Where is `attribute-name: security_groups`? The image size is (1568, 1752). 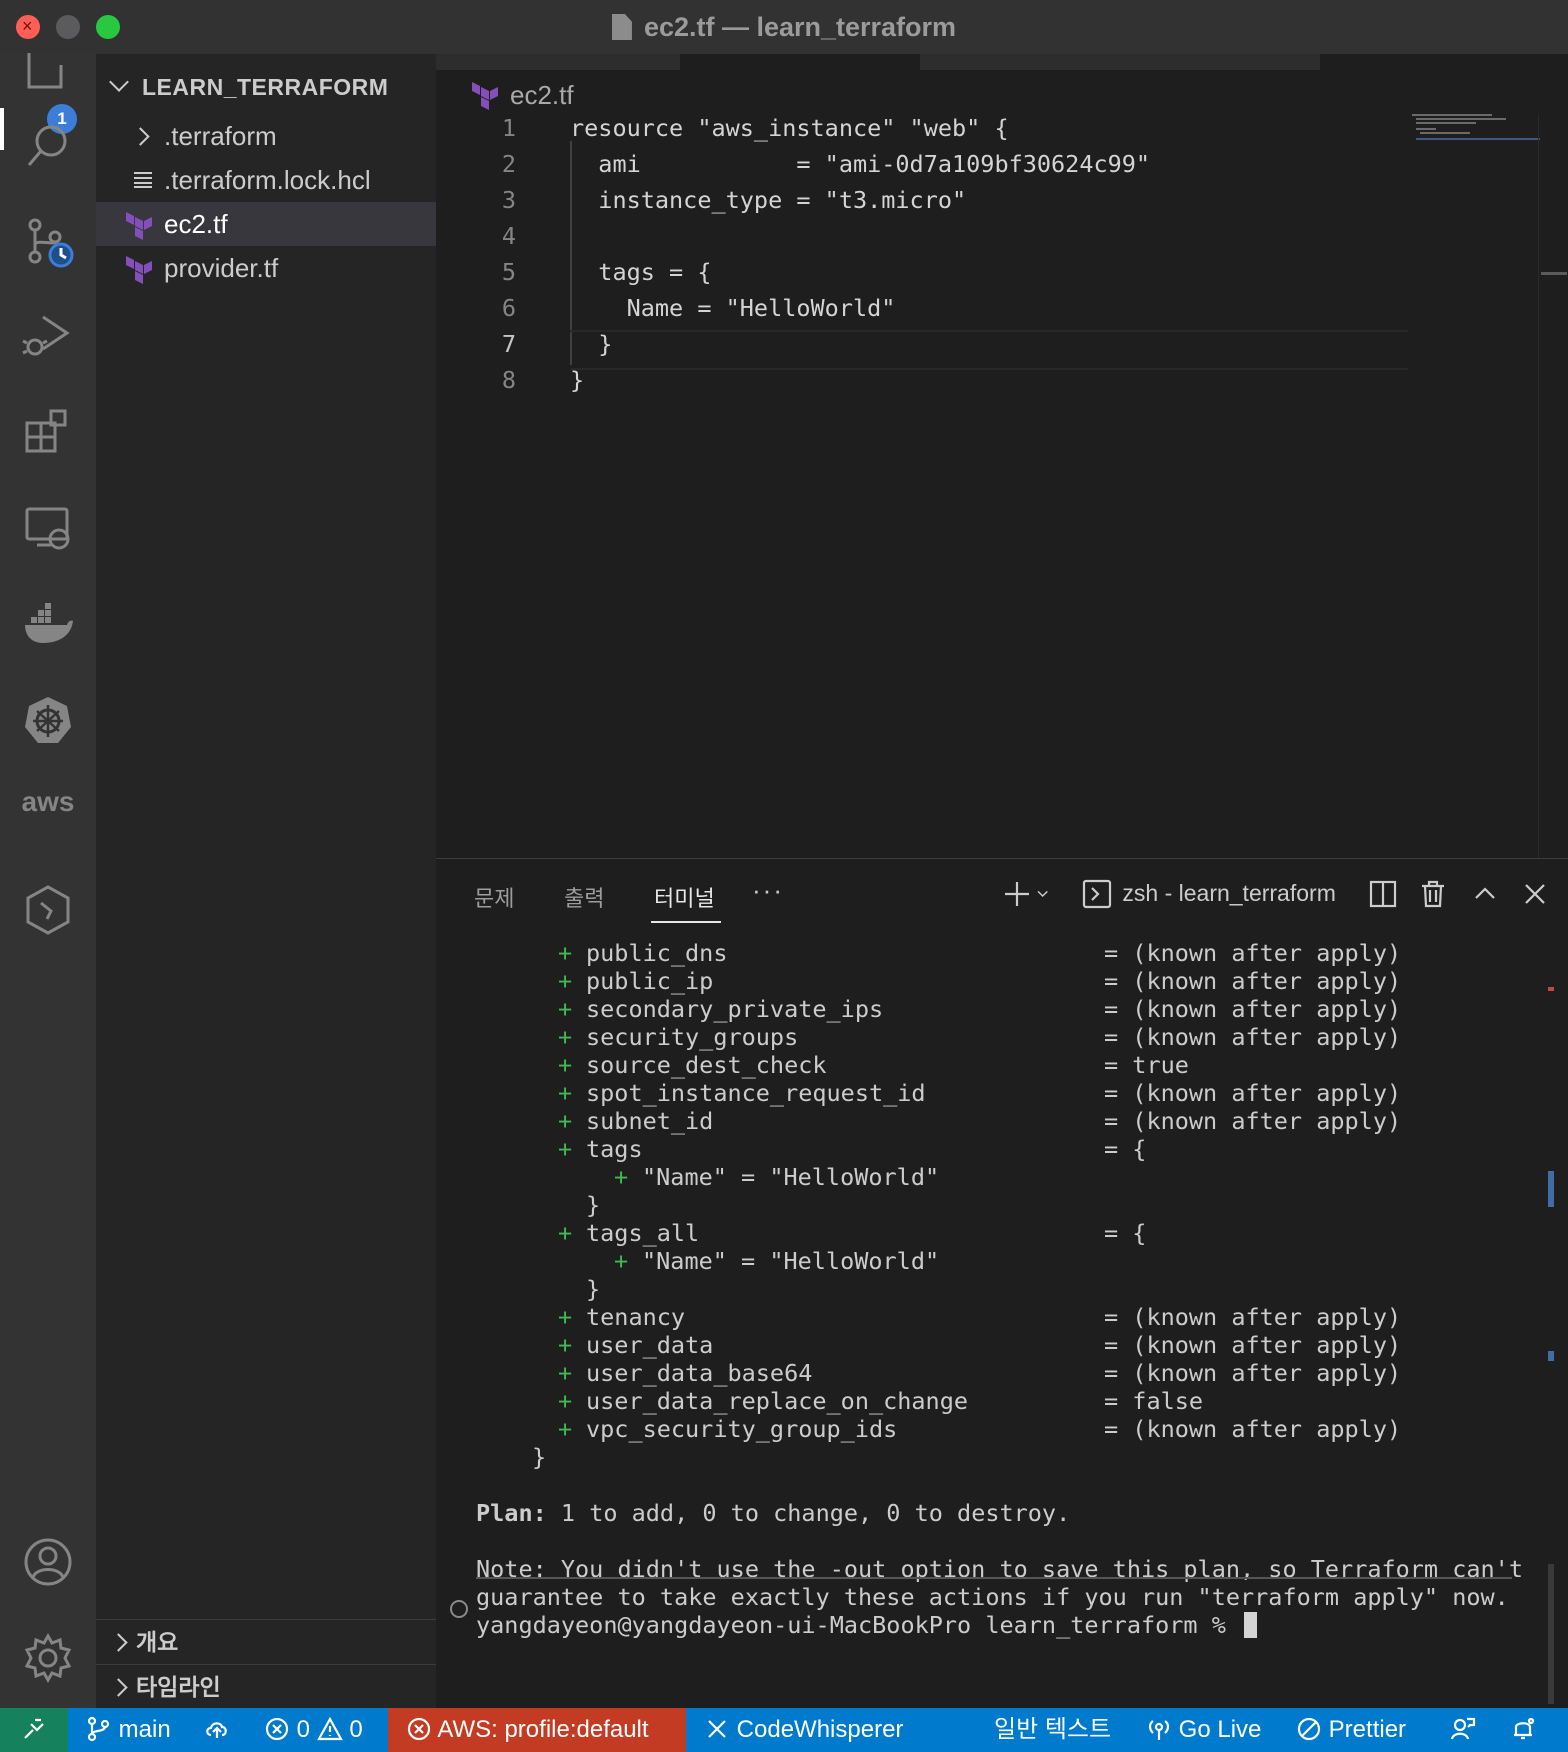
attribute-name: security_groups is located at coordinates (692, 1037).